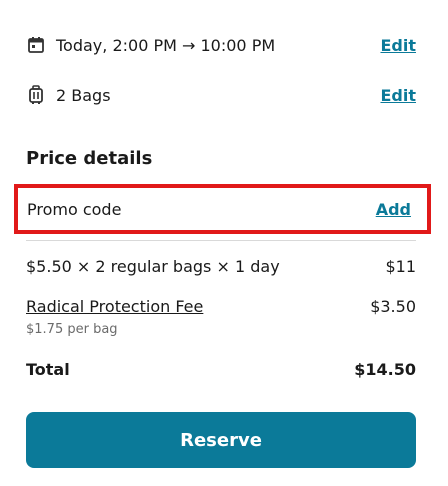 The height and width of the screenshot is (486, 448). Describe the element at coordinates (221, 369) in the screenshot. I see `total-row: Total $14.50` at that location.